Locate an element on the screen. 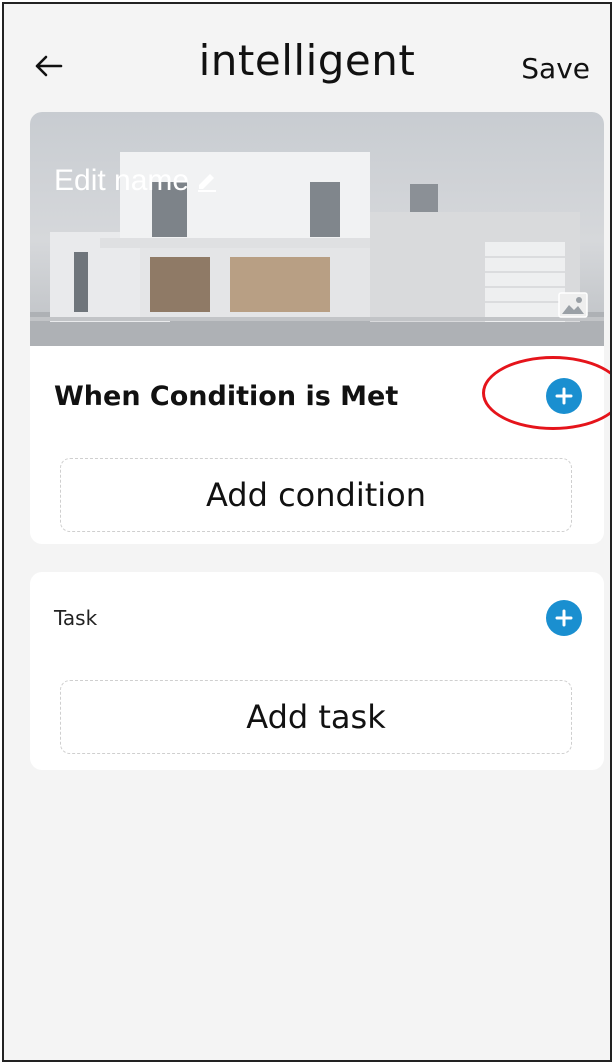 The height and width of the screenshot is (1062, 614). add-condition-plus-button is located at coordinates (564, 396).